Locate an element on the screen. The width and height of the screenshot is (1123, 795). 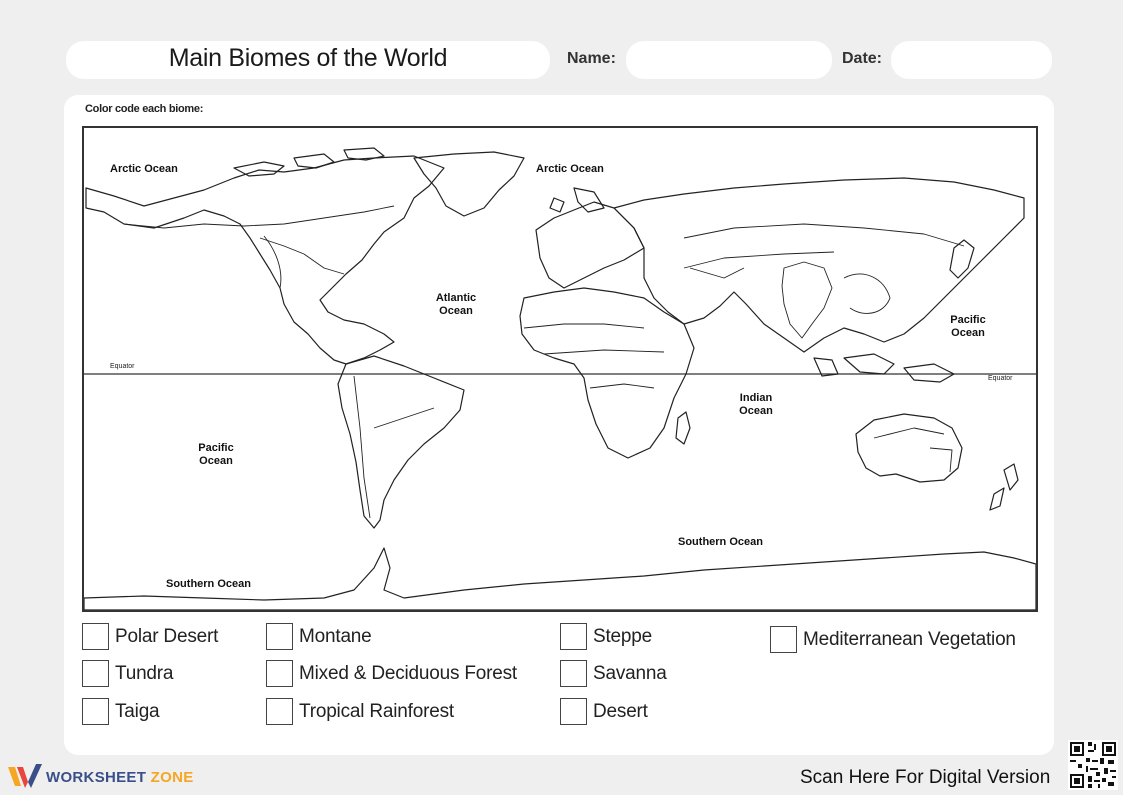
pacific-ocean-label-right: Pacific Ocean is located at coordinates (968, 326).